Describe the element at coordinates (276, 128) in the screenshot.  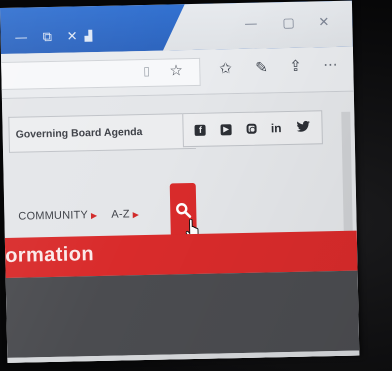
I see `linkedin-icon: in` at that location.